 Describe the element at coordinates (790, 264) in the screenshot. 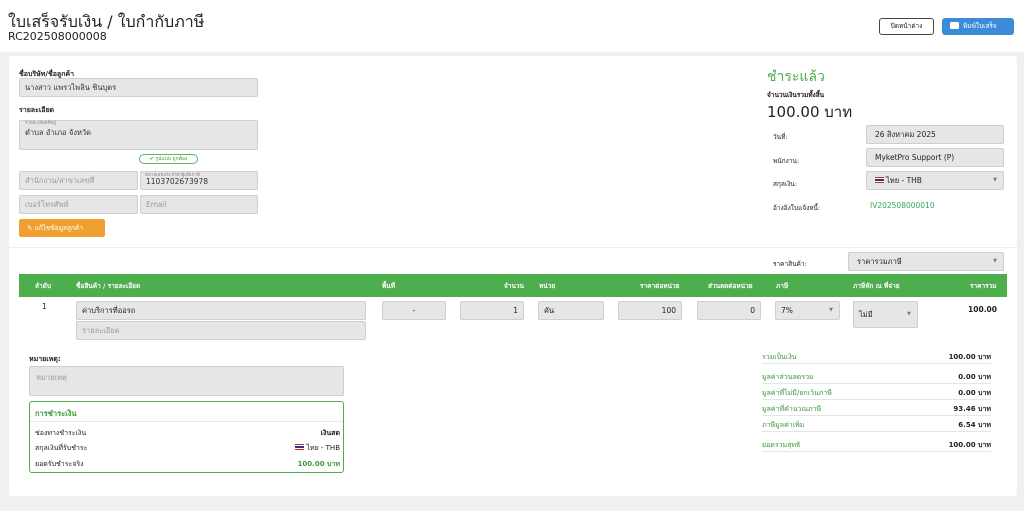

I see `price-type-label: ราคาสินค้า:` at that location.